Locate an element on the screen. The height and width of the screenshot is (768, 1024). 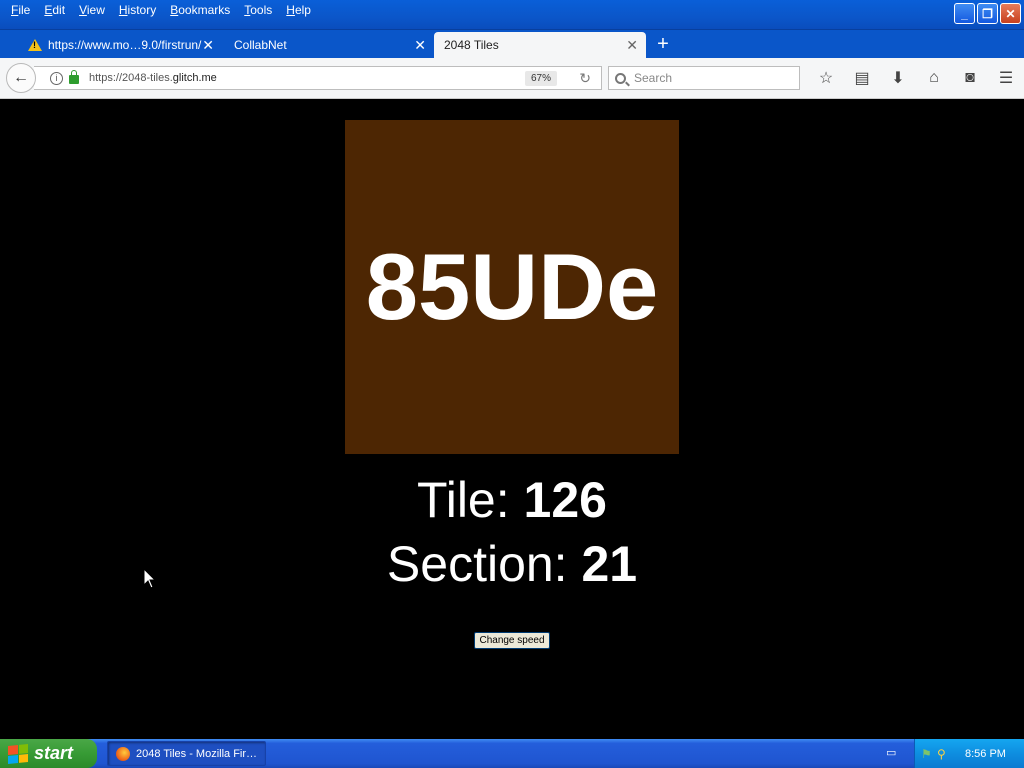
hamburger-menu-icon: ☰ is located at coordinates (1006, 78).